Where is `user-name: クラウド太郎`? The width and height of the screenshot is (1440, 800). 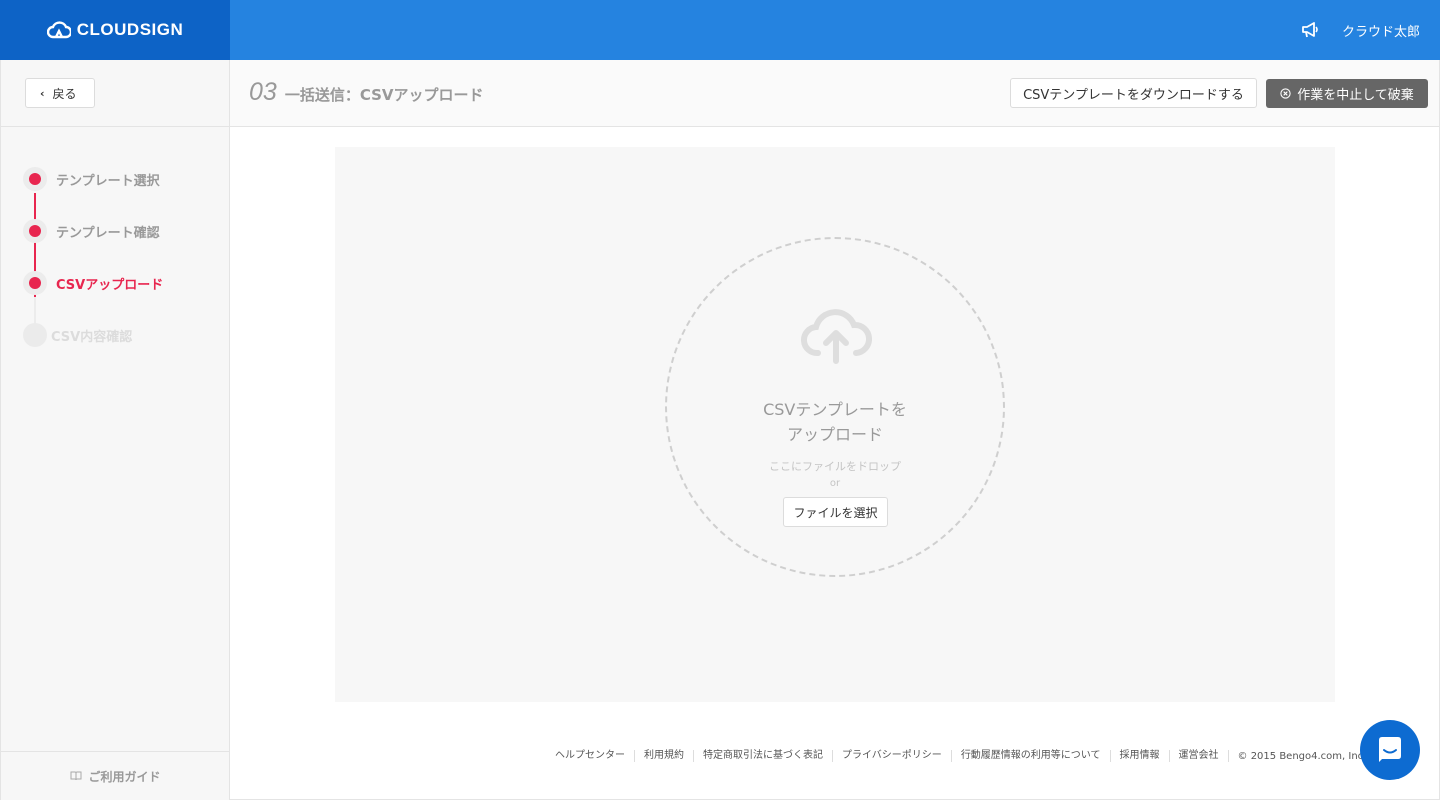 user-name: クラウド太郎 is located at coordinates (1381, 30).